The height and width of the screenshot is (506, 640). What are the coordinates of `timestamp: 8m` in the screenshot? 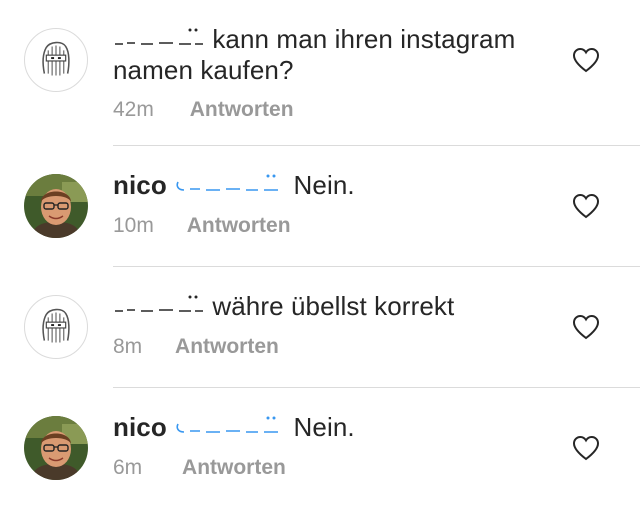 It's located at (128, 346).